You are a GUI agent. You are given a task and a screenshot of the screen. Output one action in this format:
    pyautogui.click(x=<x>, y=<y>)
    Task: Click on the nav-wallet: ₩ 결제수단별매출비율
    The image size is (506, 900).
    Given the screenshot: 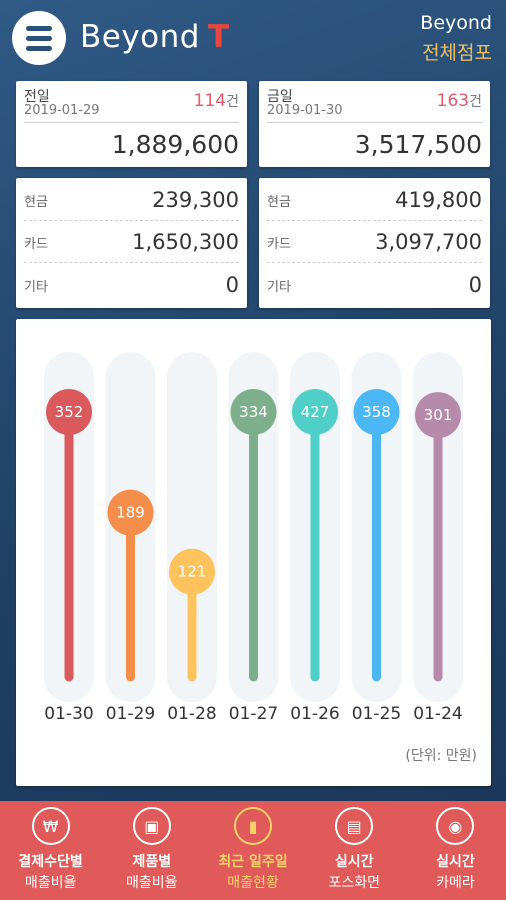 What is the action you would take?
    pyautogui.click(x=50, y=850)
    